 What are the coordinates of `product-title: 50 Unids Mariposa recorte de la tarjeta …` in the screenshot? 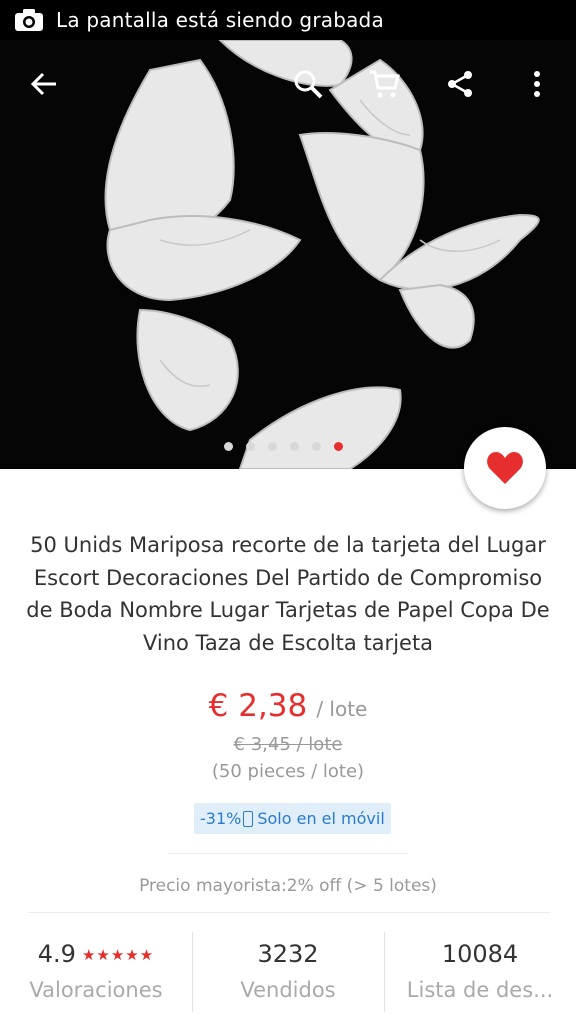 It's located at (288, 594).